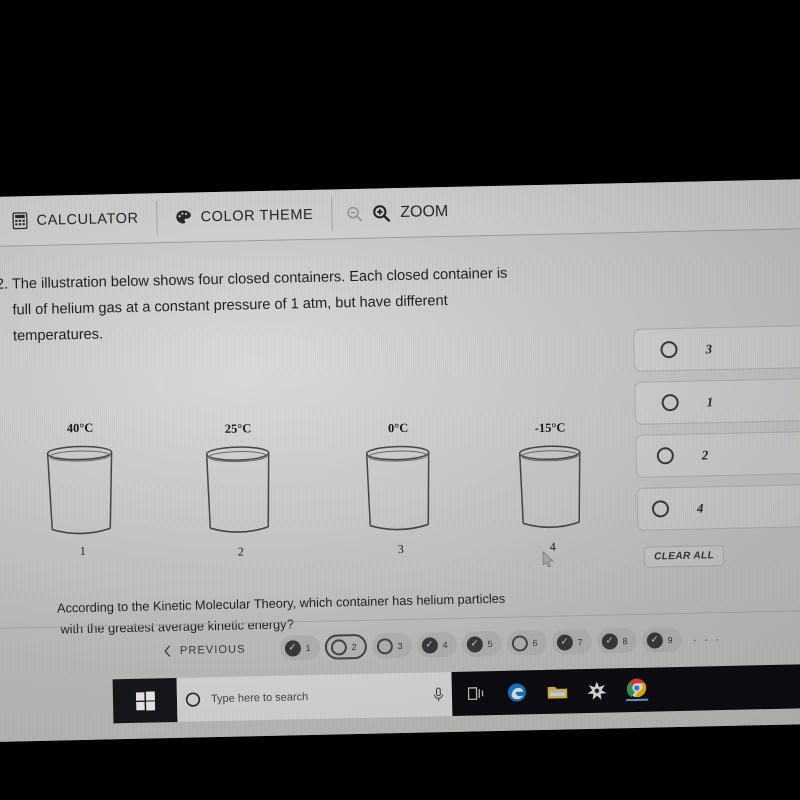  What do you see at coordinates (183, 217) in the screenshot?
I see `palette-icon` at bounding box center [183, 217].